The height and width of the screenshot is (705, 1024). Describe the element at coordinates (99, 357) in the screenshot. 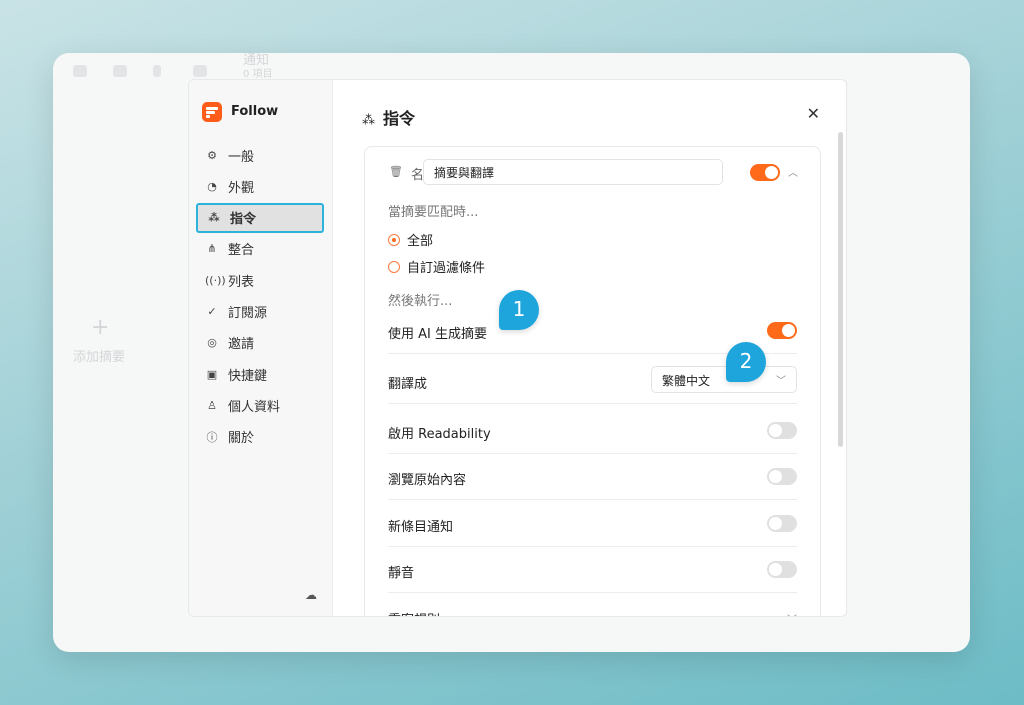

I see `add-label: 添加摘要` at that location.